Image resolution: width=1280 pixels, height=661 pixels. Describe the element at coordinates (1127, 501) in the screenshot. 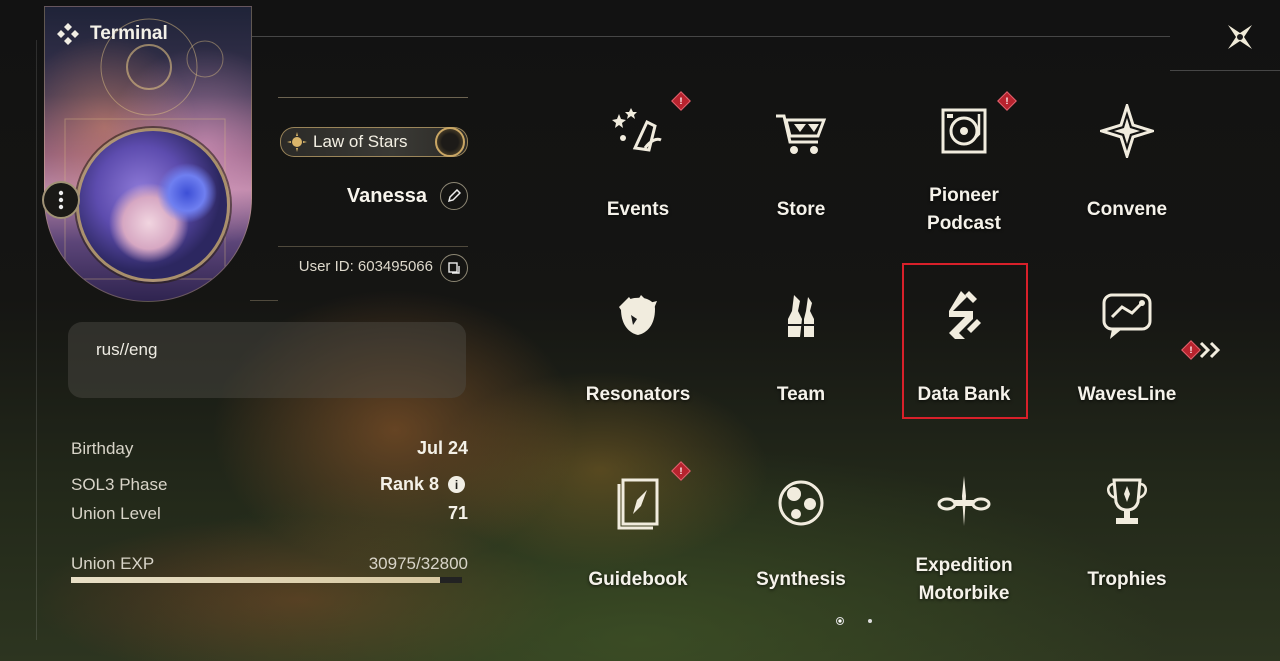

I see `trophy-icon` at that location.